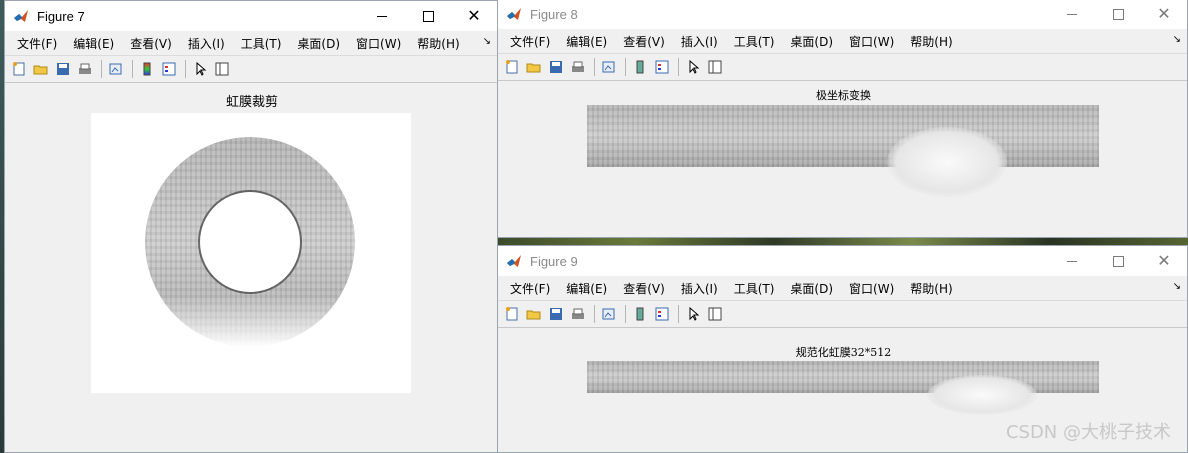 The height and width of the screenshot is (453, 1188). Describe the element at coordinates (843, 388) in the screenshot. I see `normalized-iris-image` at that location.